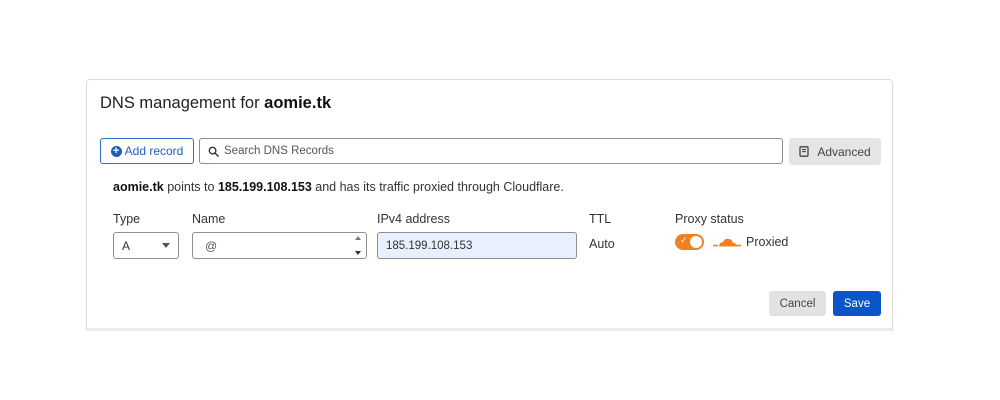 The image size is (1000, 400). Describe the element at coordinates (844, 151) in the screenshot. I see `advanced-label: Advanced` at that location.